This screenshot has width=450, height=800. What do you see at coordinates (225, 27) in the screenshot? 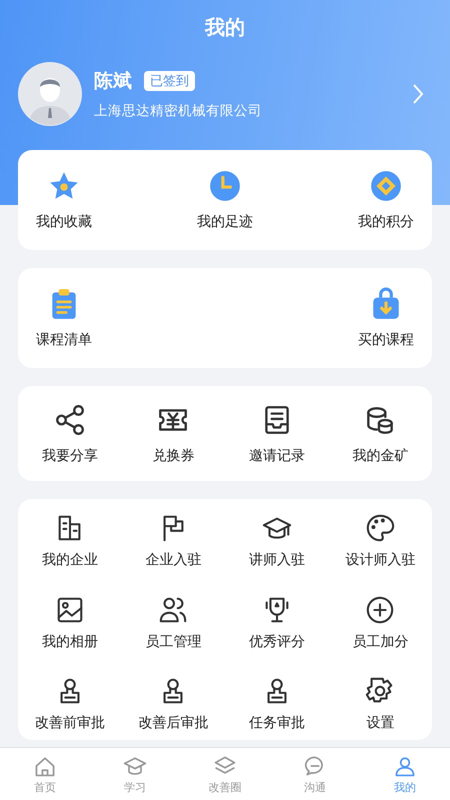
I see `page-title: 我的` at bounding box center [225, 27].